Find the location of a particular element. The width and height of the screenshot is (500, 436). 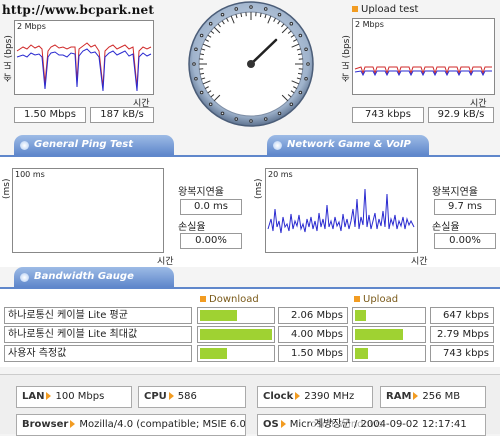

upload-scale: 2 Mbps is located at coordinates (369, 24).